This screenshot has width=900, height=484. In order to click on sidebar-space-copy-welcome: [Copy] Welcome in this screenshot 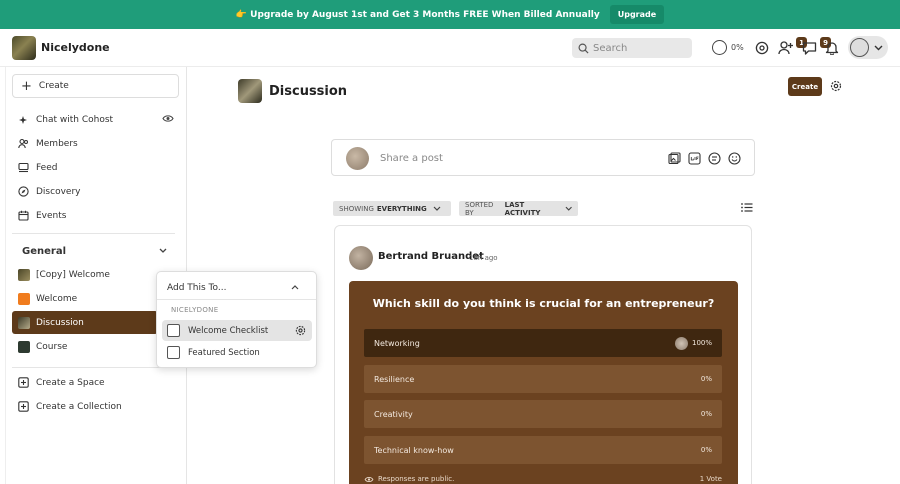, I will do `click(64, 275)`.